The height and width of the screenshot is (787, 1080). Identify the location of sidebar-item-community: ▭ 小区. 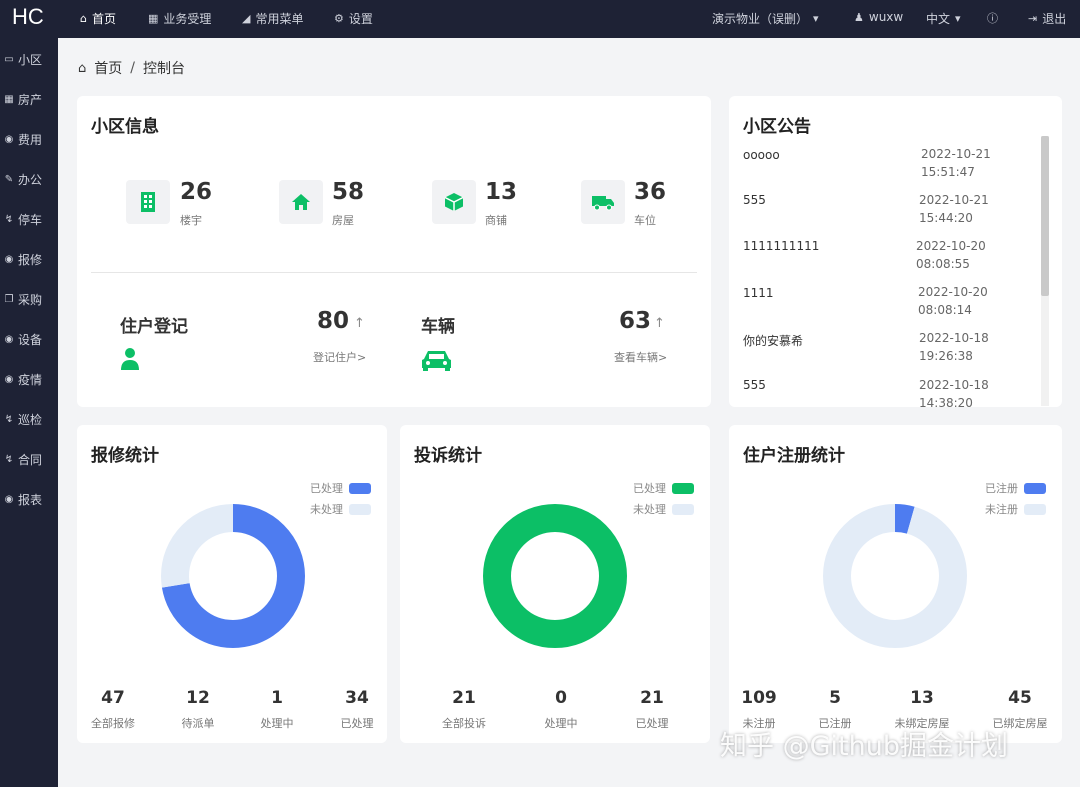
(22, 59).